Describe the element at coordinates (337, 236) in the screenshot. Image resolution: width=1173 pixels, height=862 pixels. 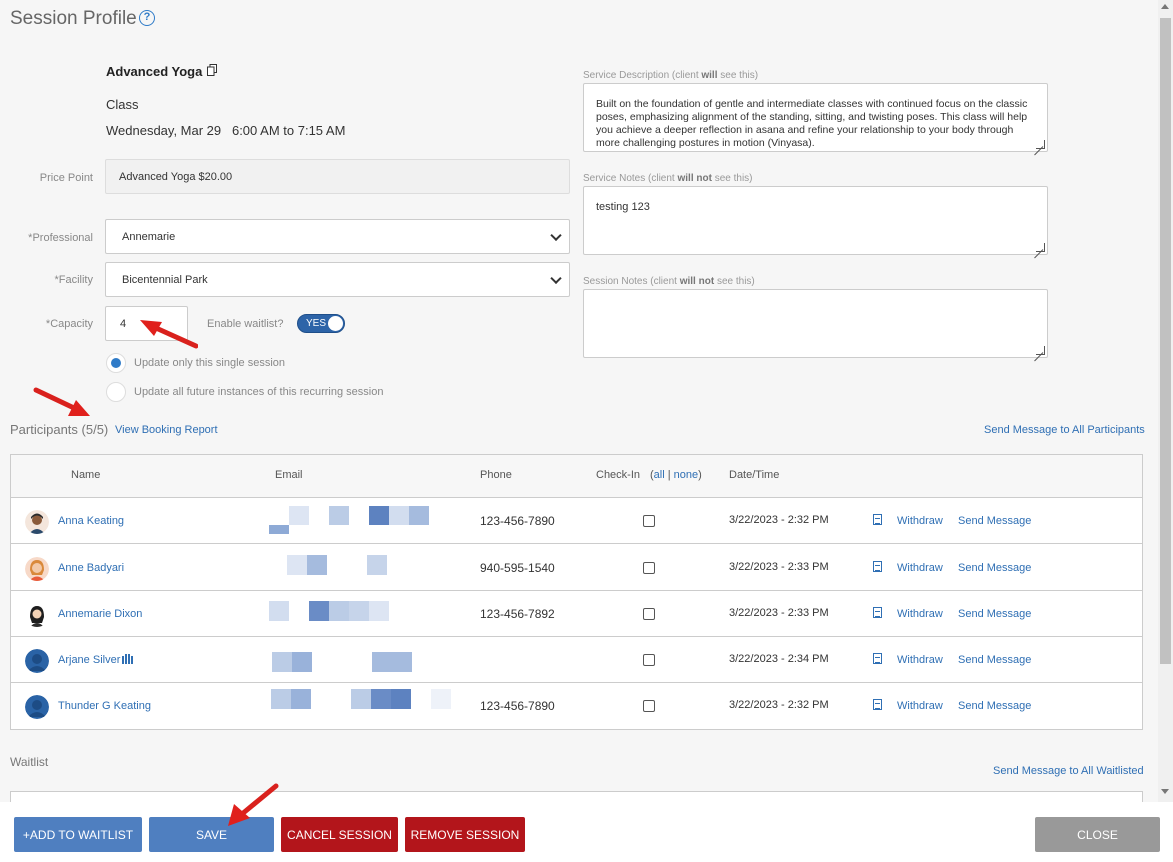
I see `professional-select: Annemarie` at that location.